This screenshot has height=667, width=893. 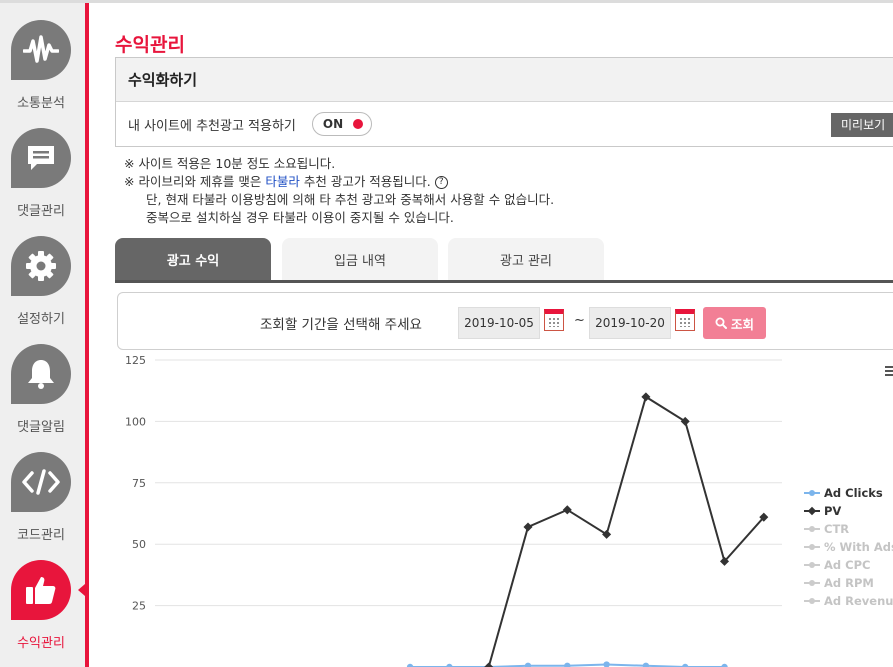 What do you see at coordinates (441, 182) in the screenshot?
I see `help-icon: ?` at bounding box center [441, 182].